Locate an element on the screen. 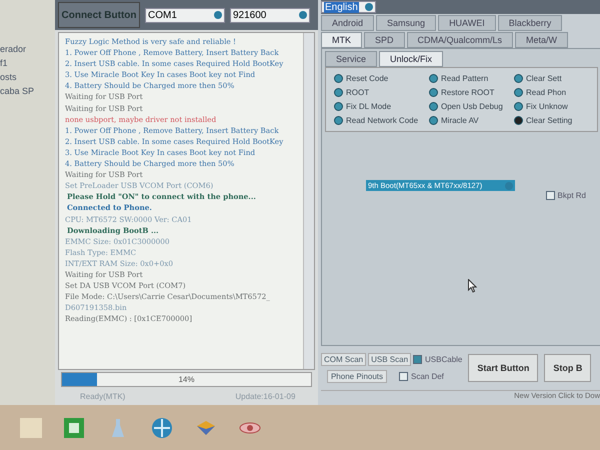  tab: HUAWEI is located at coordinates (467, 23).